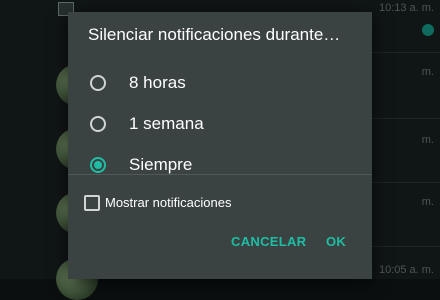 This screenshot has width=440, height=300. I want to click on option-label: Siempre, so click(161, 164).